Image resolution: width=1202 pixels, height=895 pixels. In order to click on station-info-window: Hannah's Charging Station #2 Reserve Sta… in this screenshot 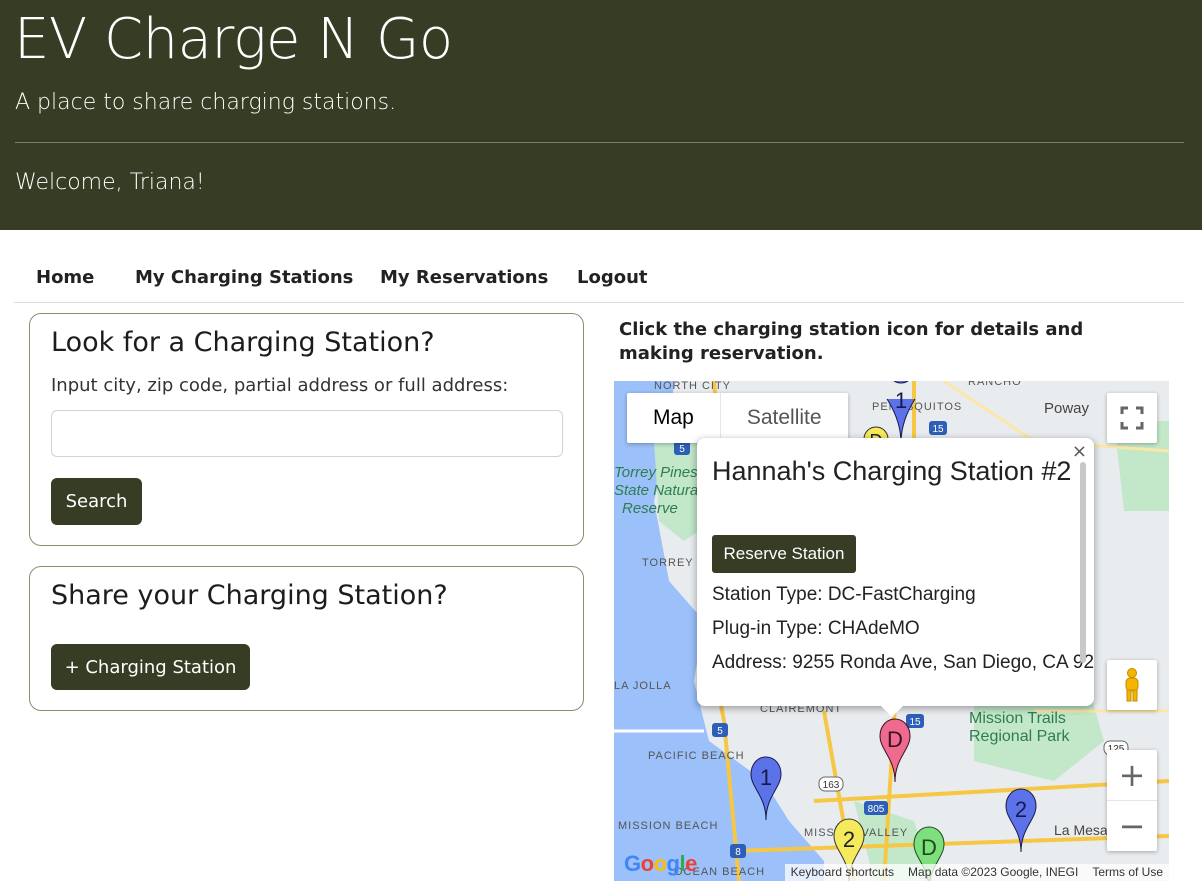, I will do `click(895, 572)`.